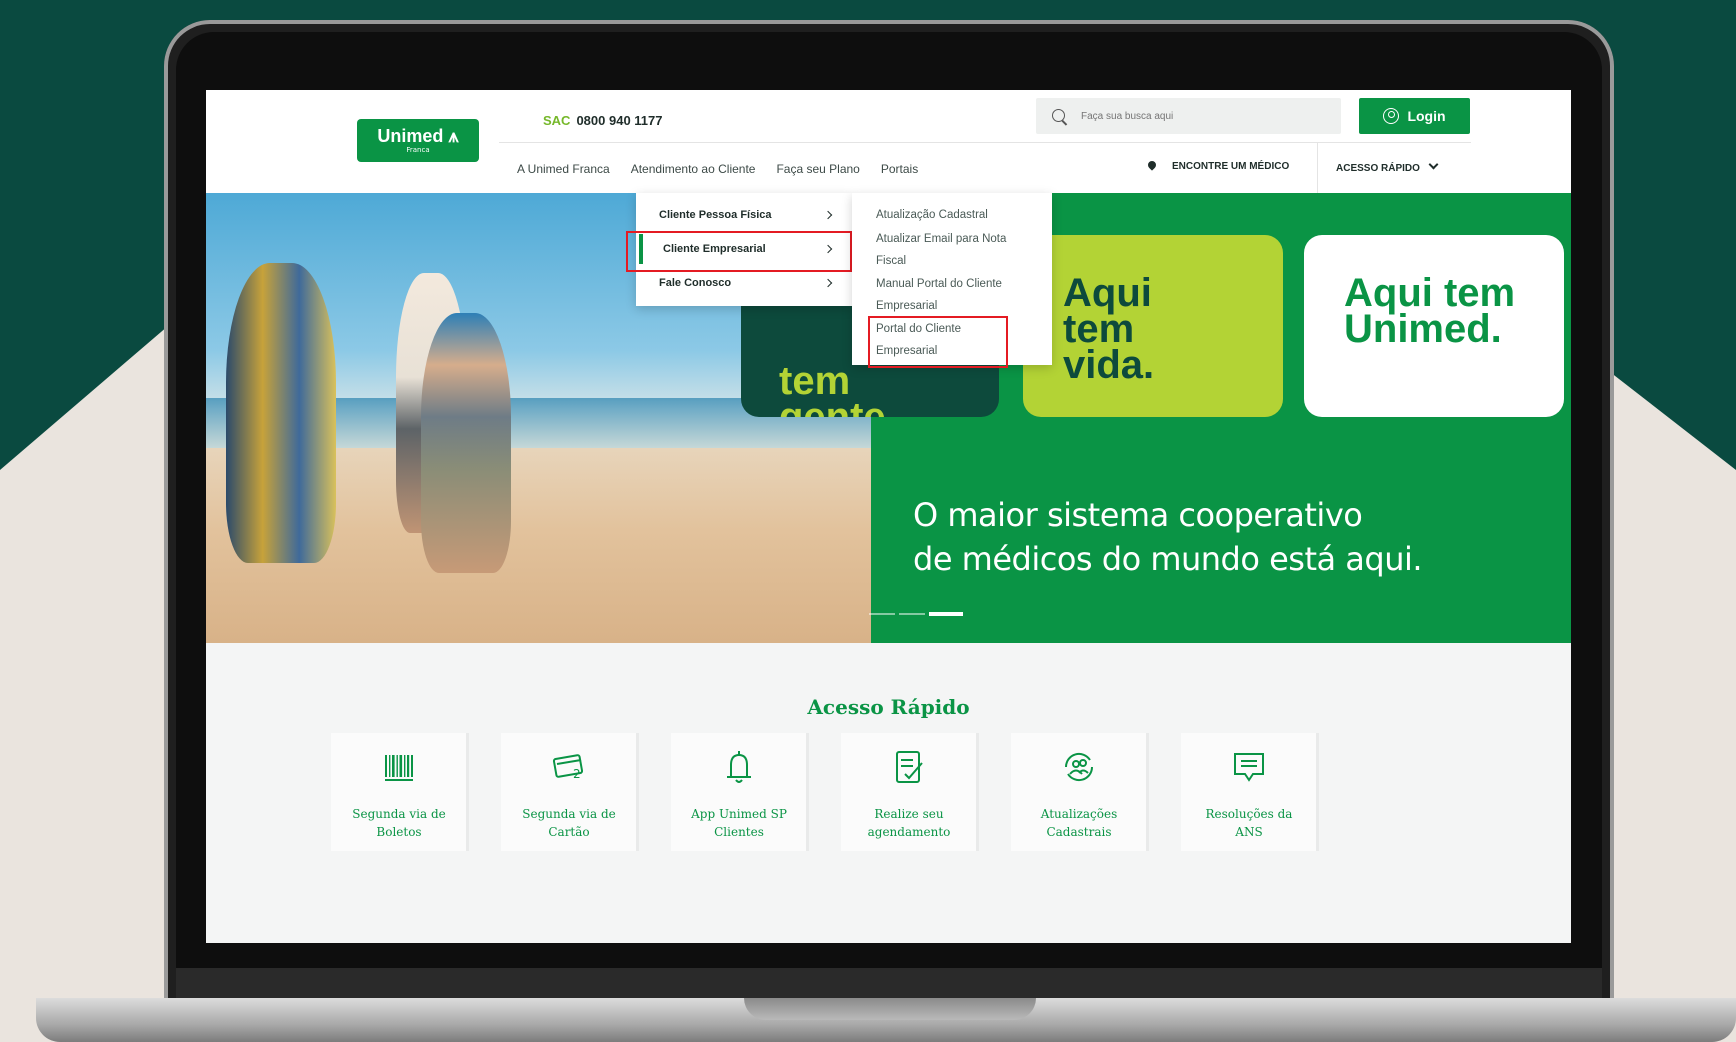  Describe the element at coordinates (1201, 116) in the screenshot. I see `search-input` at that location.